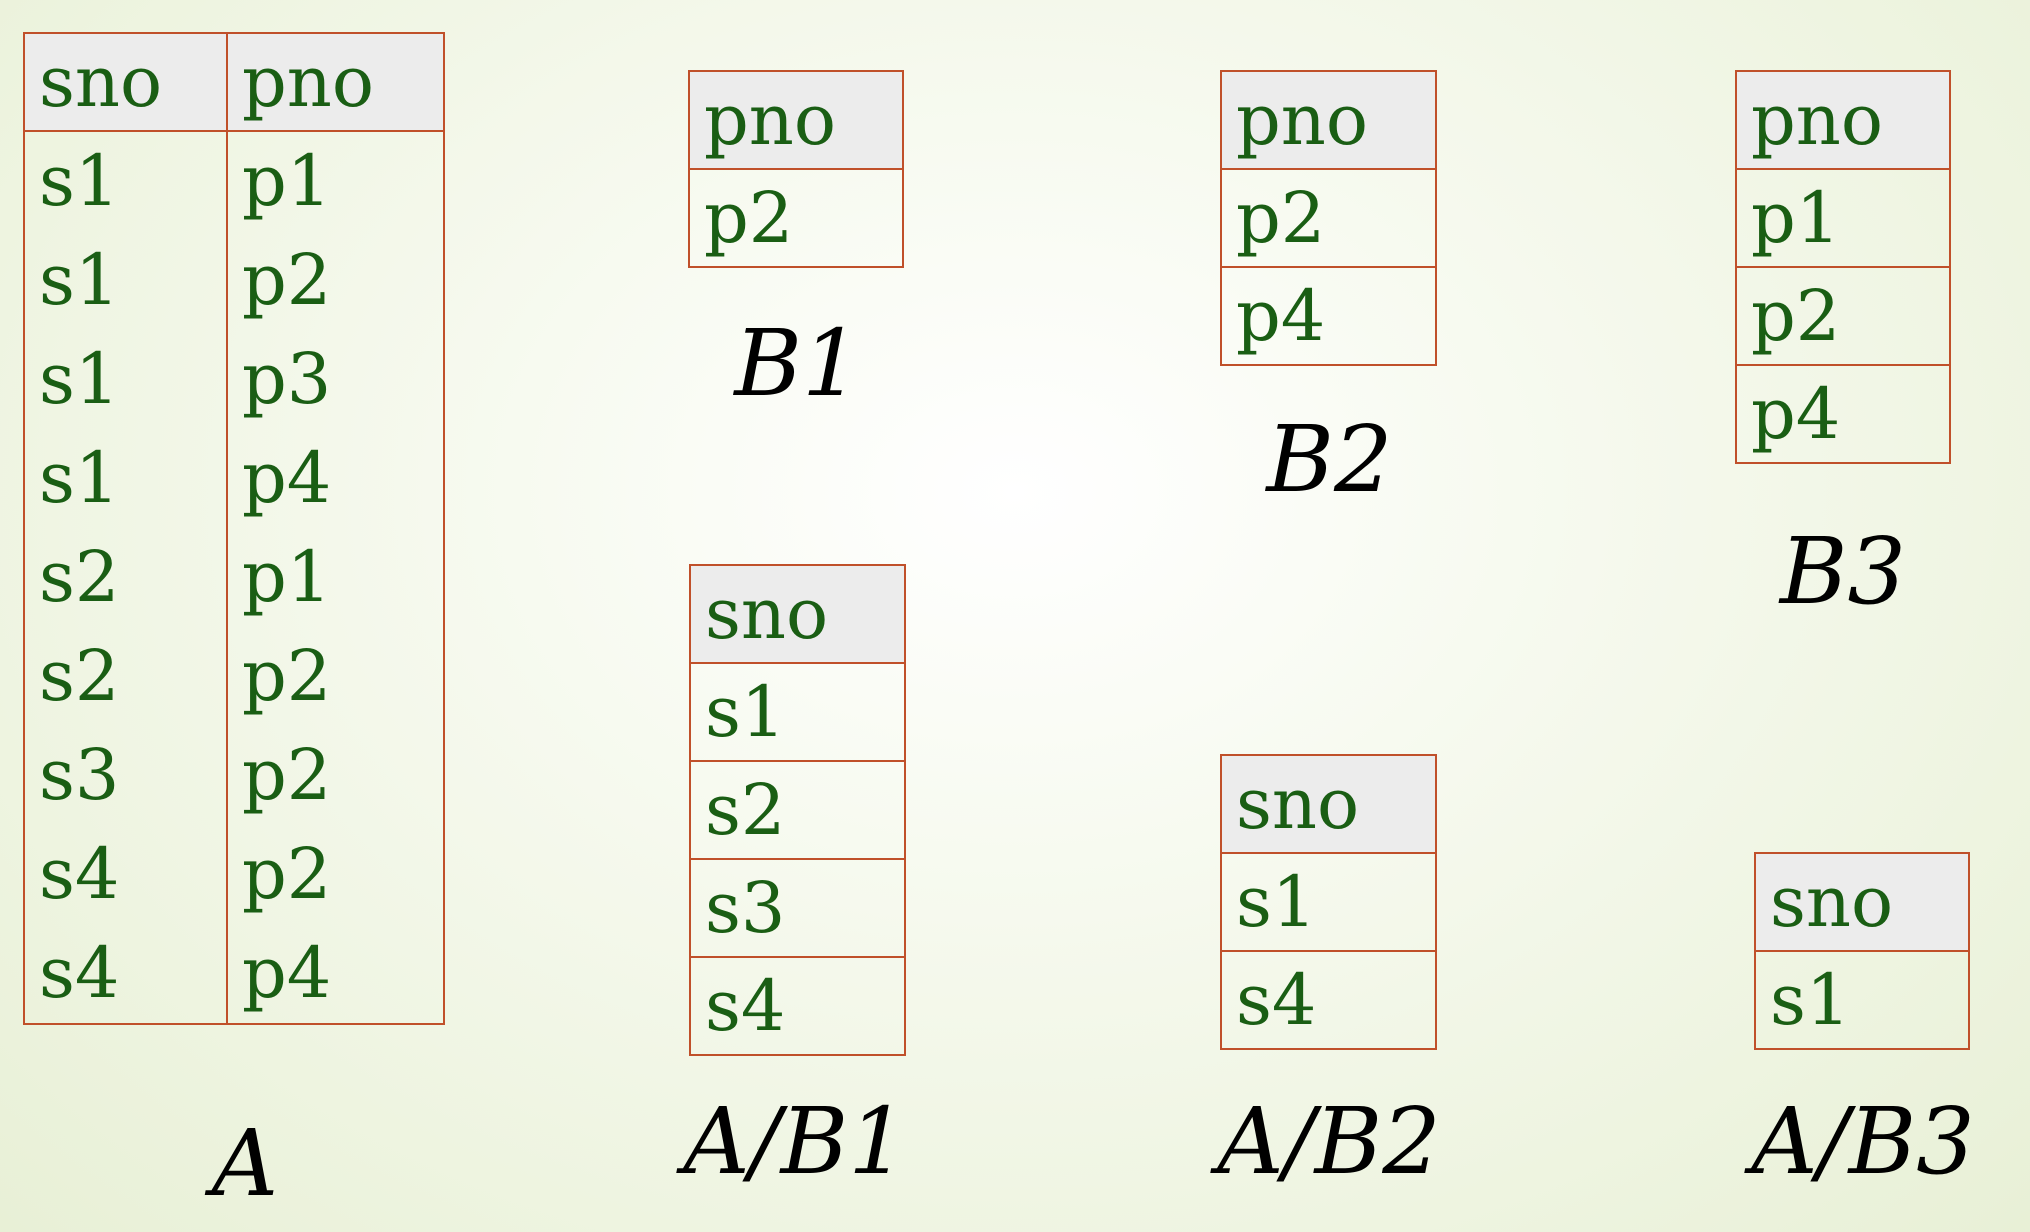  Describe the element at coordinates (1329, 459) in the screenshot. I see `relation-b2-label: B2` at that location.